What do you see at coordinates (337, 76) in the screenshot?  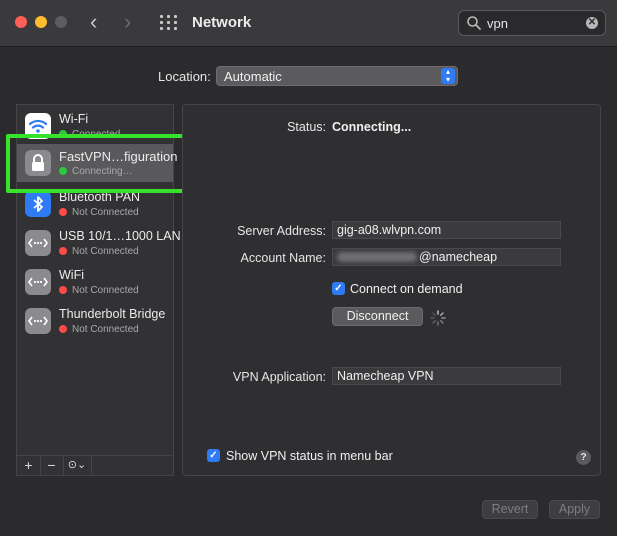 I see `location-select: Automatic ▴ ▾` at bounding box center [337, 76].